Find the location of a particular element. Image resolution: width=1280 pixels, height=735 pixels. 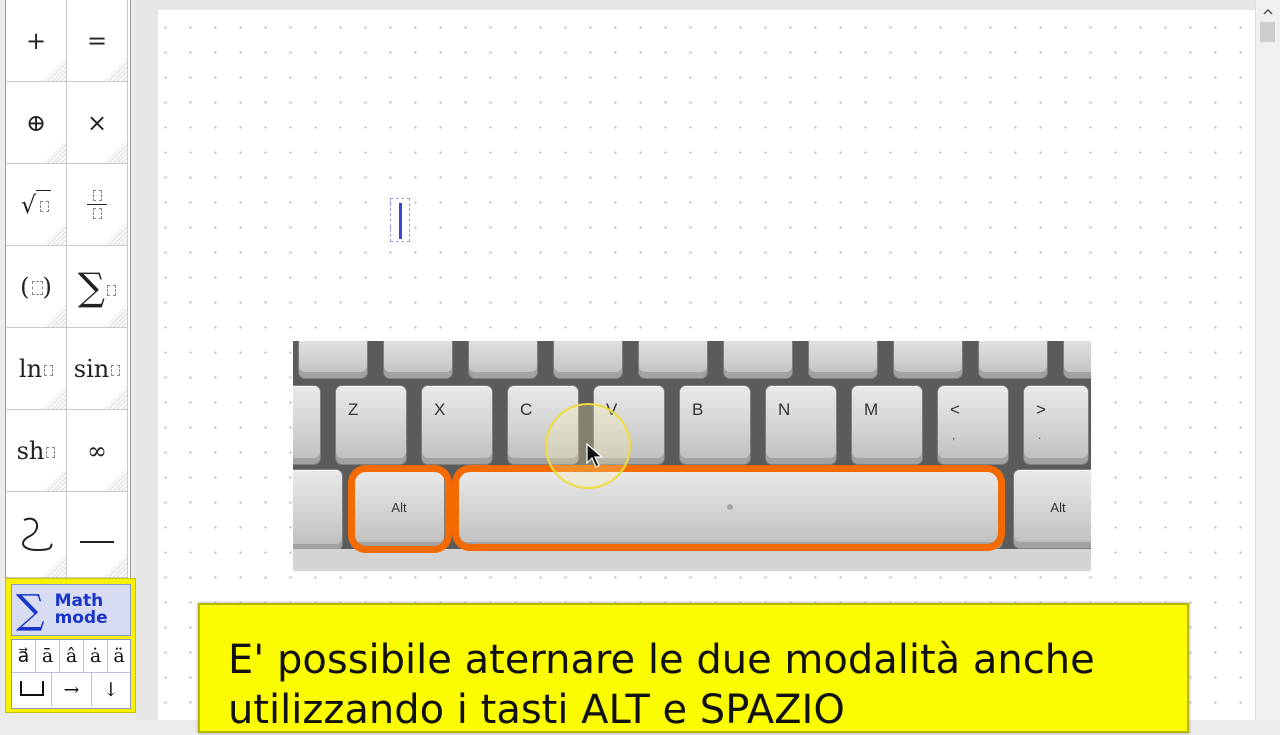

equals-icon: = is located at coordinates (97, 40).